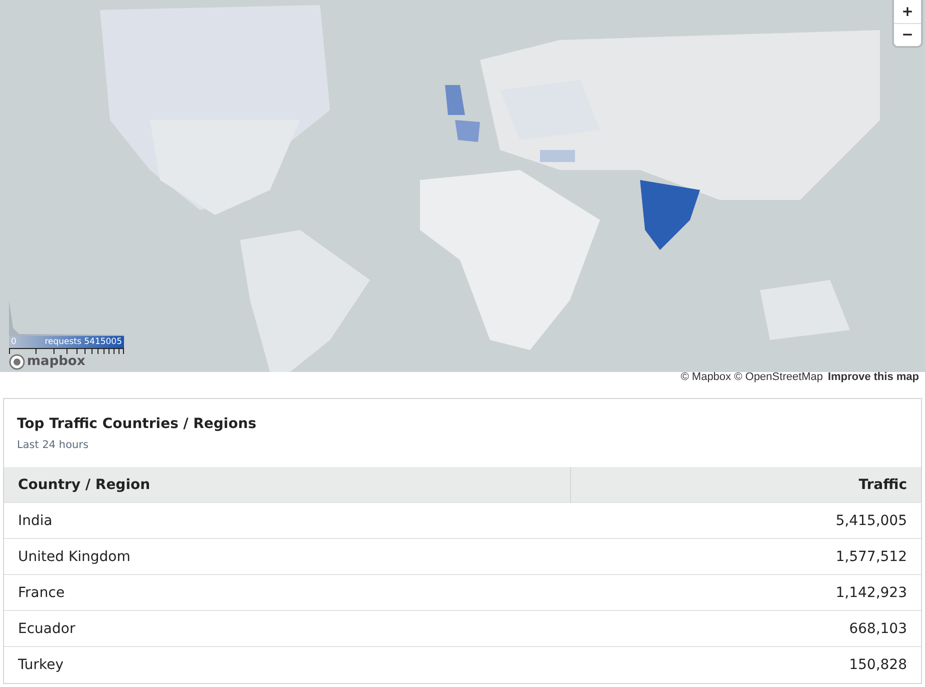 The width and height of the screenshot is (925, 687). I want to click on traffic-cell: 150,828, so click(745, 664).